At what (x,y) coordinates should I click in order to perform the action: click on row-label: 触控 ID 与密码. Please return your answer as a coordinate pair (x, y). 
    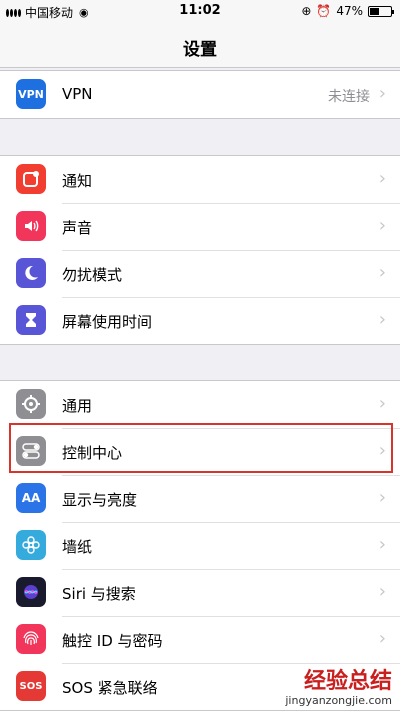
    Looking at the image, I should click on (112, 641).